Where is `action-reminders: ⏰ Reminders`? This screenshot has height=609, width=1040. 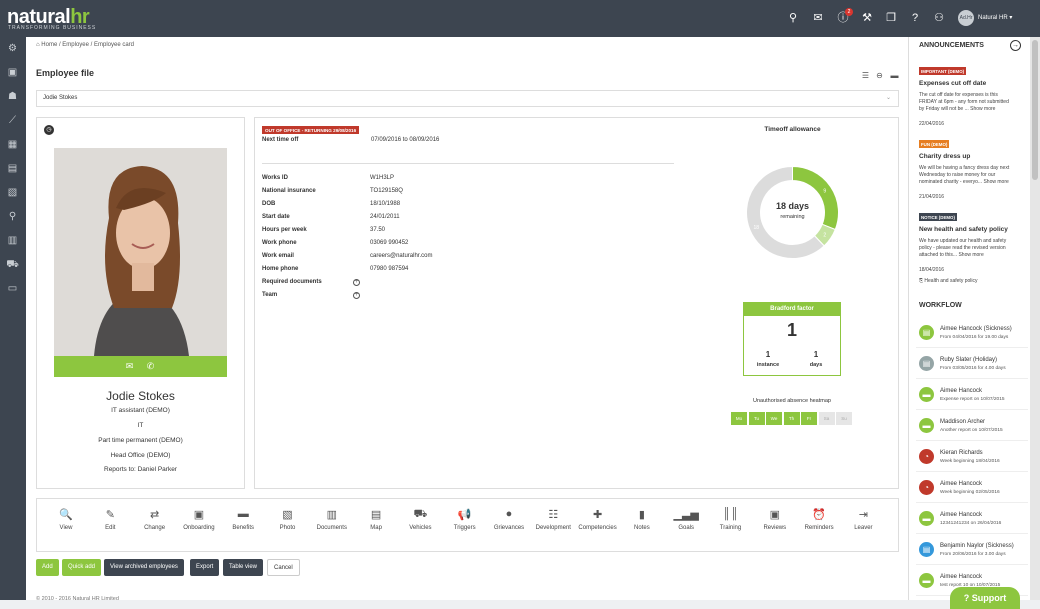 action-reminders: ⏰ Reminders is located at coordinates (819, 519).